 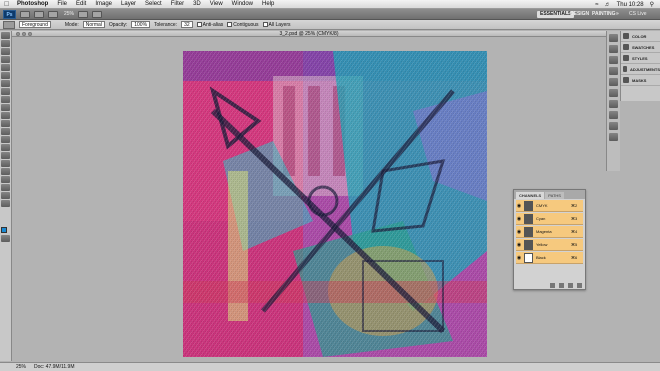 What do you see at coordinates (128, 4) in the screenshot?
I see `menu-layer: Layer` at bounding box center [128, 4].